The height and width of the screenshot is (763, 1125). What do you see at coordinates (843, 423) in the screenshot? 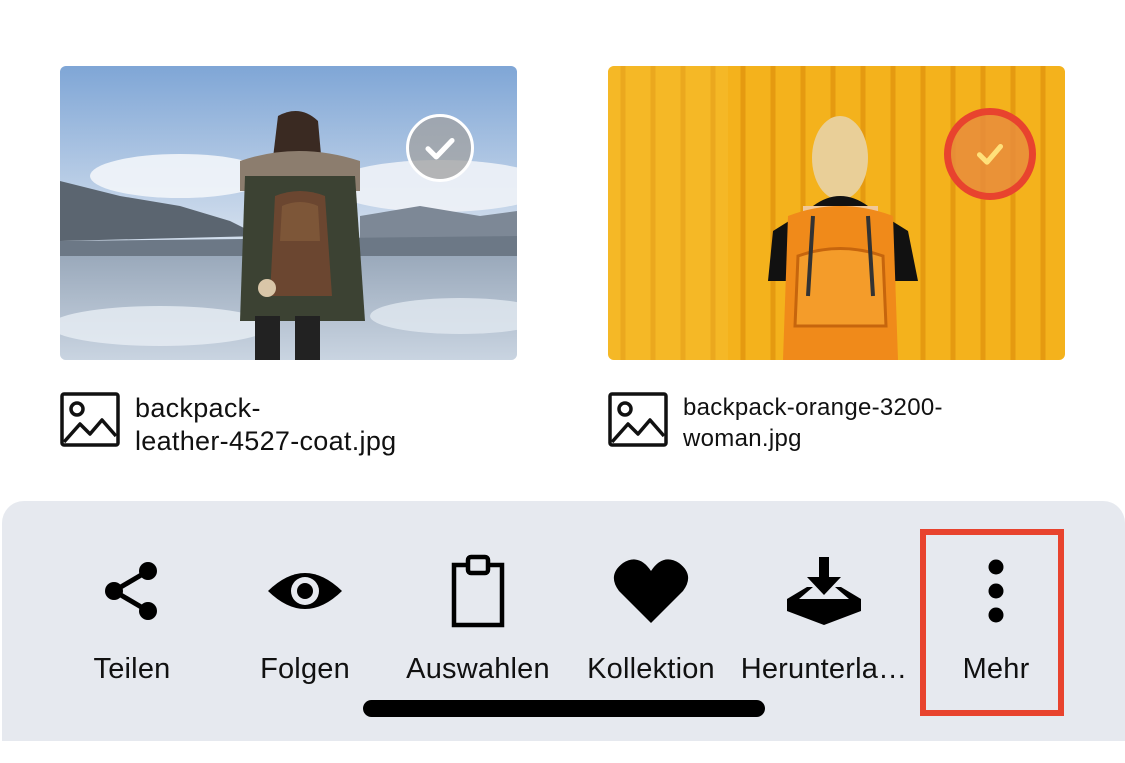
I see `file-name: backpack-orange-3200- woman.jpg` at bounding box center [843, 423].